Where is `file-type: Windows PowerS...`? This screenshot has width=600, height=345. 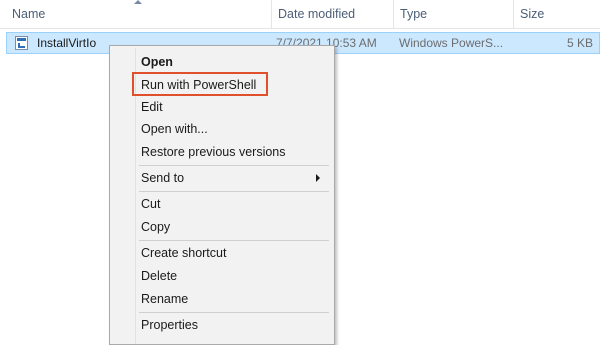
file-type: Windows PowerS... is located at coordinates (451, 43).